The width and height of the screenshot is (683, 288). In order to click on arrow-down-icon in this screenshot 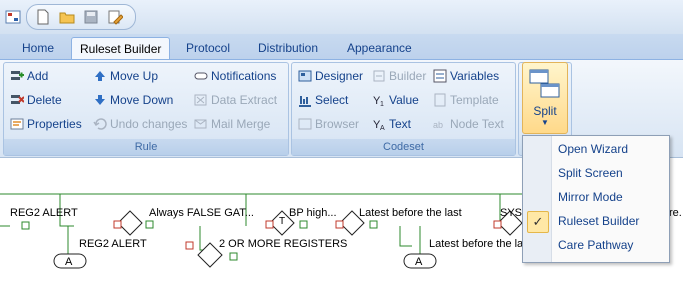, I will do `click(100, 100)`.